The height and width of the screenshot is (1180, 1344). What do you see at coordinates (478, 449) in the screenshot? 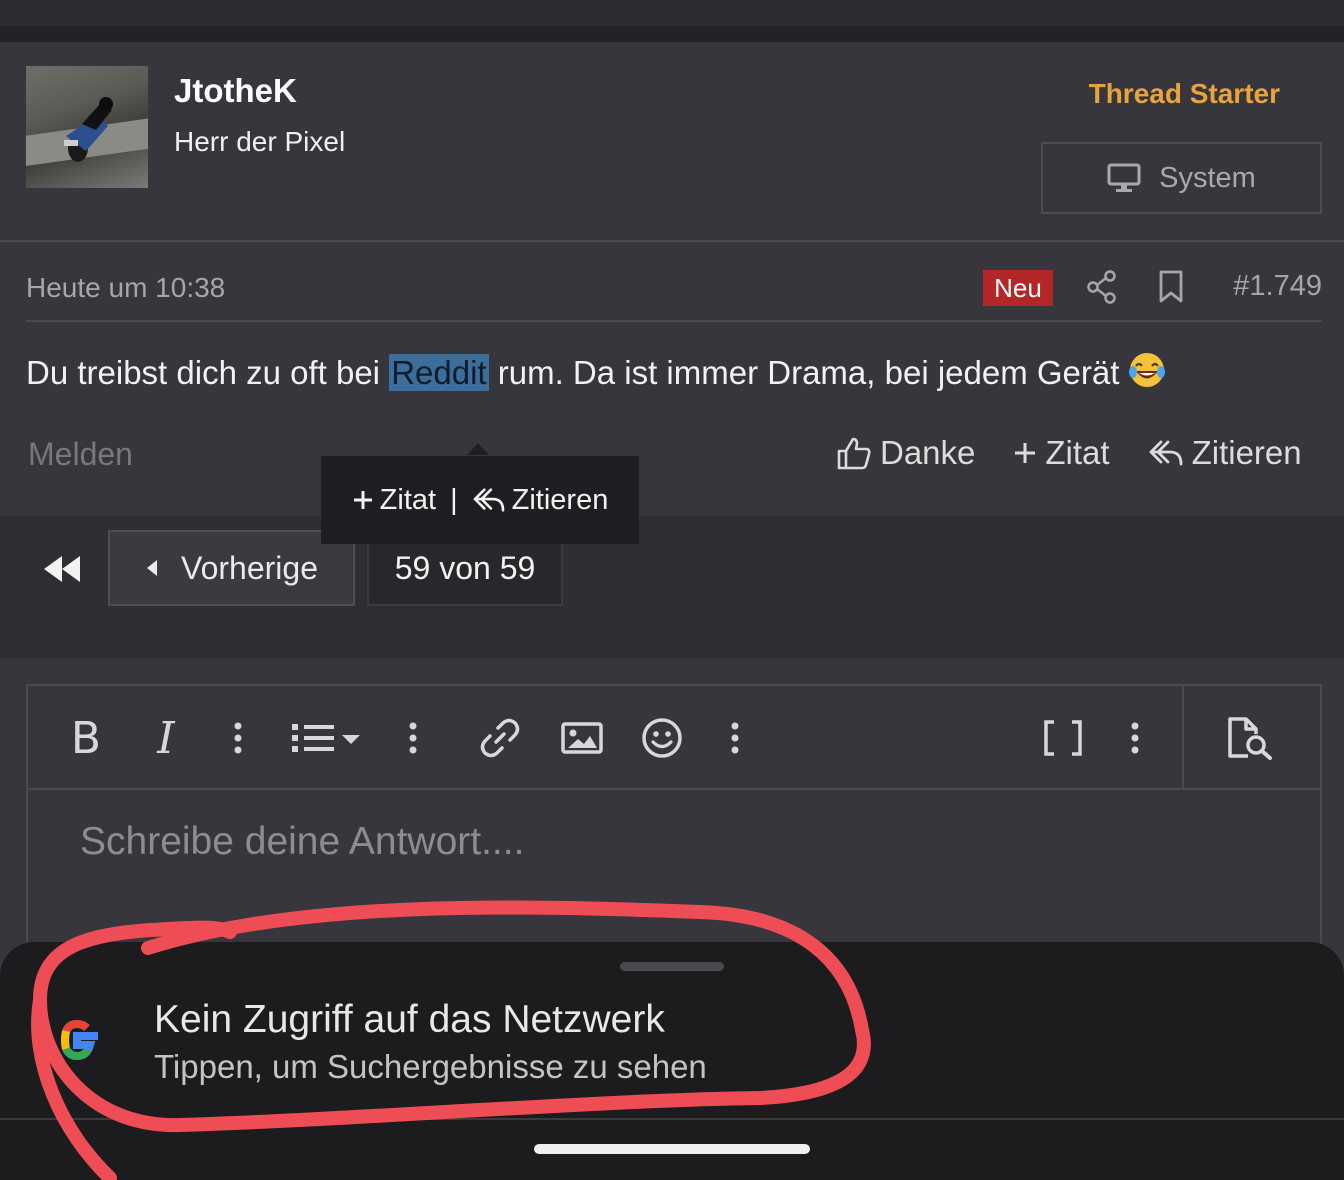
I see `popup-arrow` at bounding box center [478, 449].